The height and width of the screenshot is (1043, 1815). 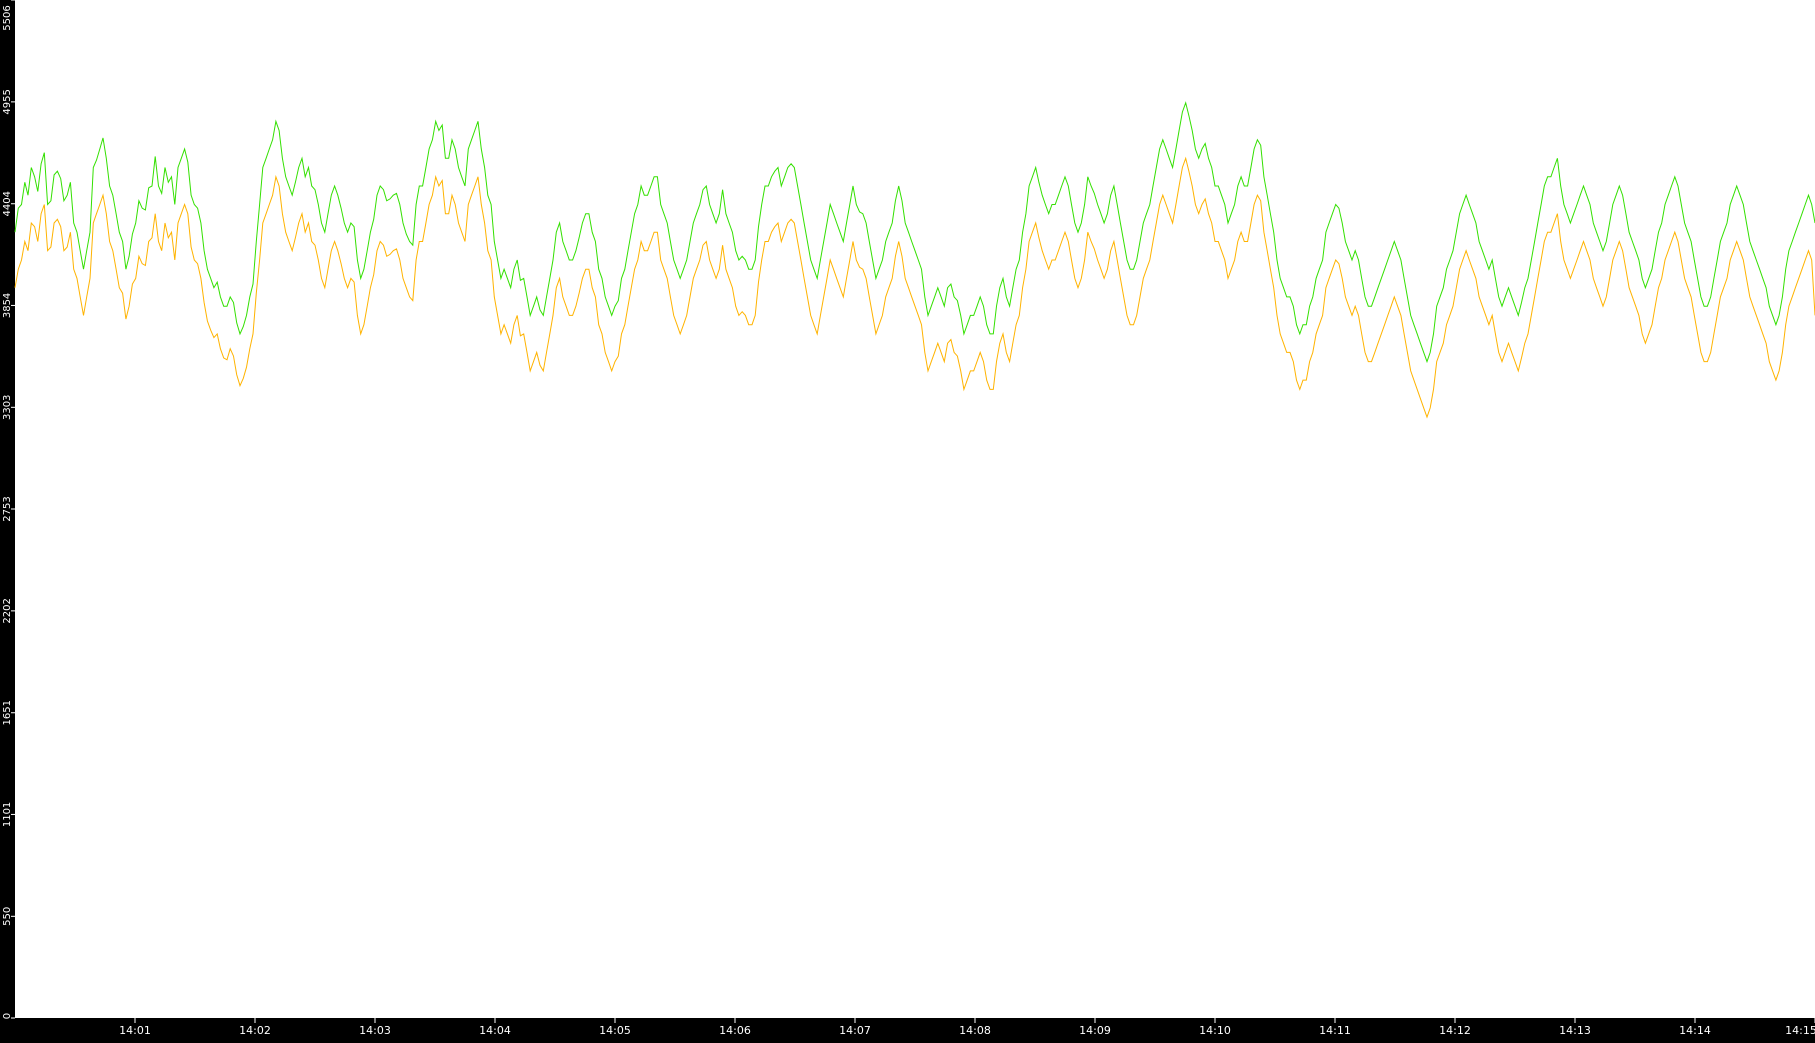 What do you see at coordinates (1335, 1030) in the screenshot?
I see `x-tick-label: 14:11` at bounding box center [1335, 1030].